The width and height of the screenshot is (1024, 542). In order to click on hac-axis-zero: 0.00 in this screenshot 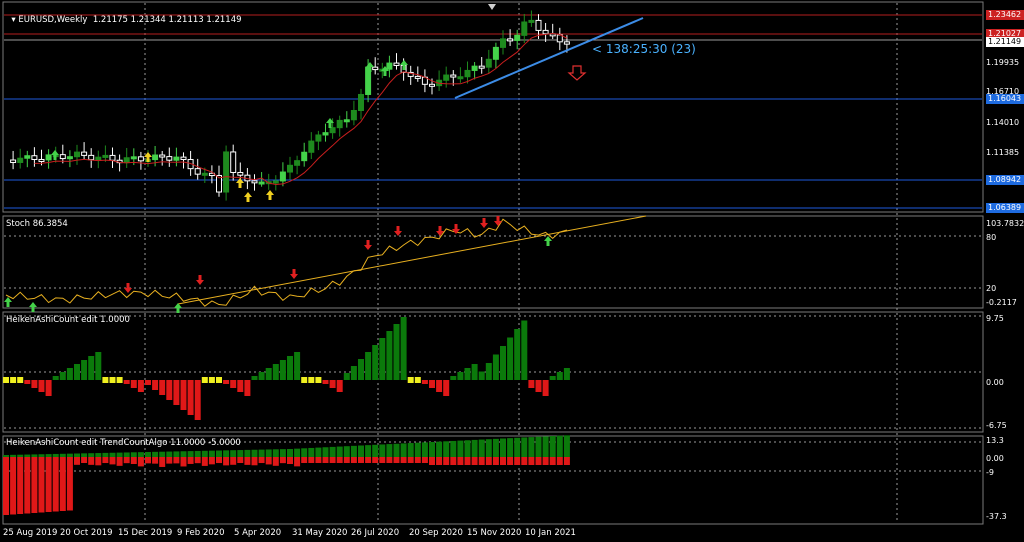, I will do `click(995, 382)`.